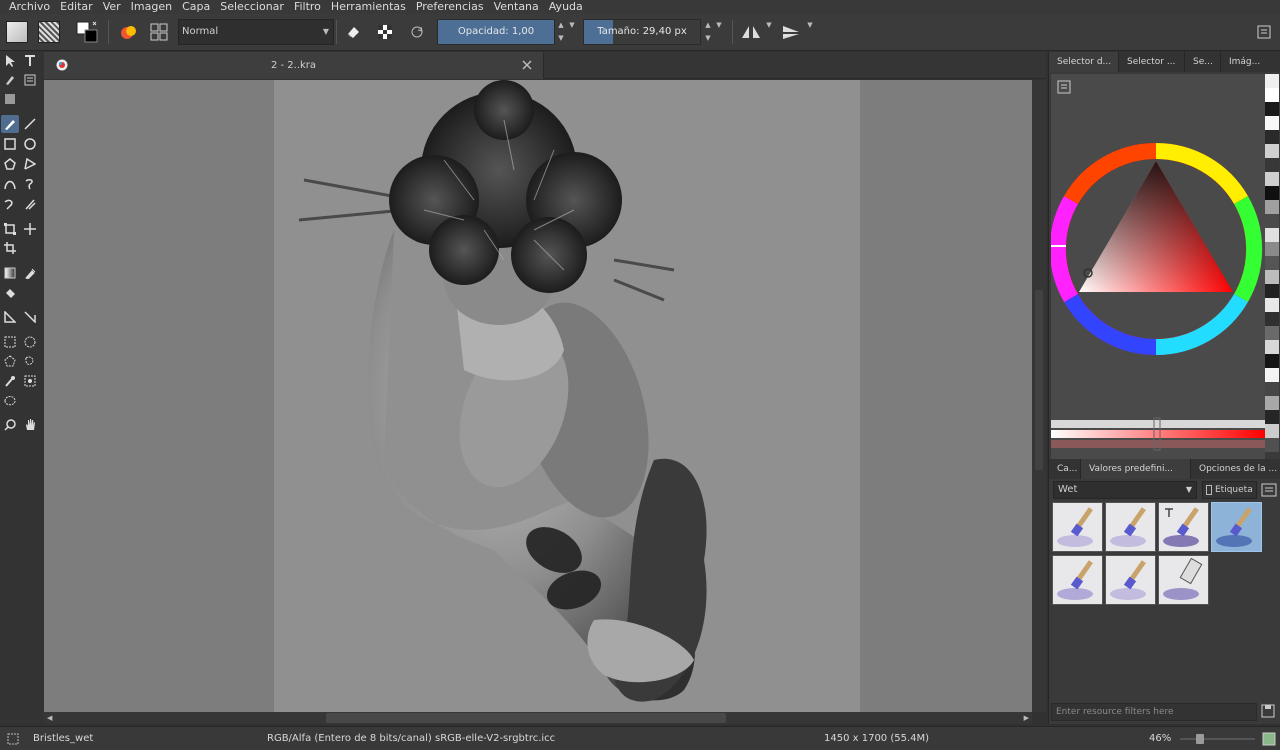 The height and width of the screenshot is (750, 1280). Describe the element at coordinates (10, 61) in the screenshot. I see `select-shapes-icon` at that location.